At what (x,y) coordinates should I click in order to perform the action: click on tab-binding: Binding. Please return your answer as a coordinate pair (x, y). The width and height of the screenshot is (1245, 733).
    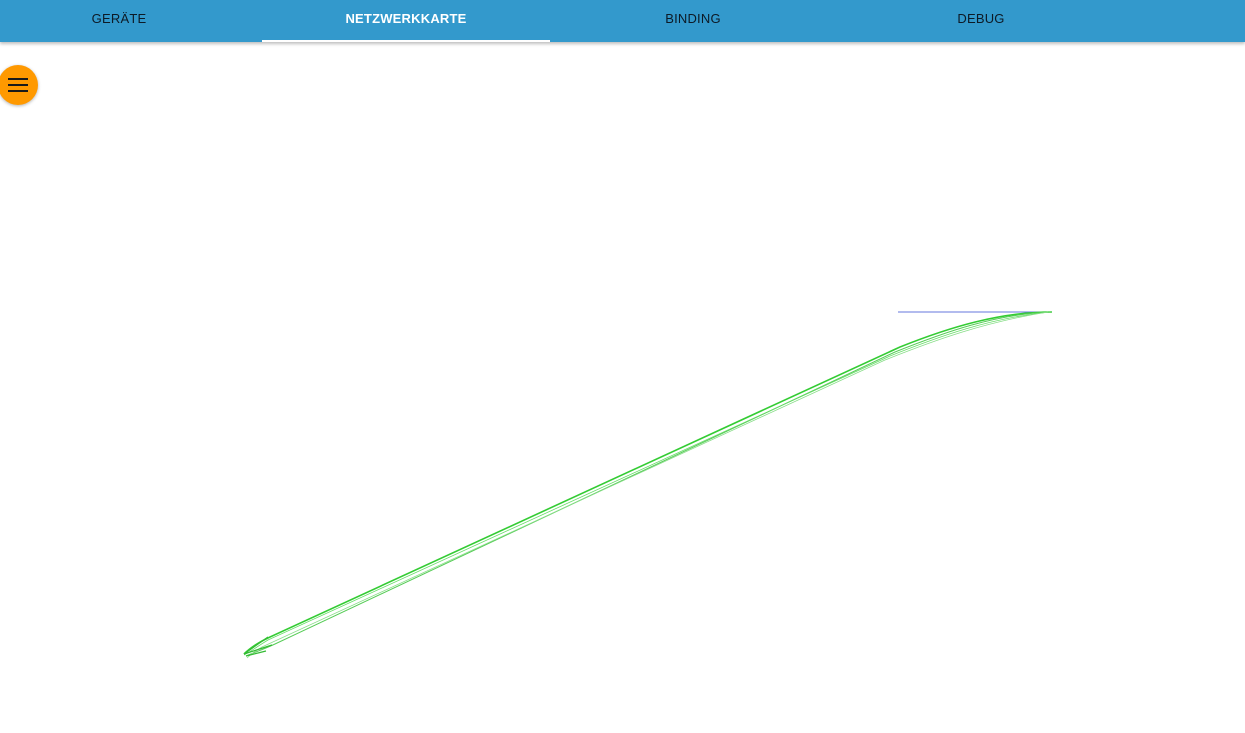
    Looking at the image, I should click on (693, 21).